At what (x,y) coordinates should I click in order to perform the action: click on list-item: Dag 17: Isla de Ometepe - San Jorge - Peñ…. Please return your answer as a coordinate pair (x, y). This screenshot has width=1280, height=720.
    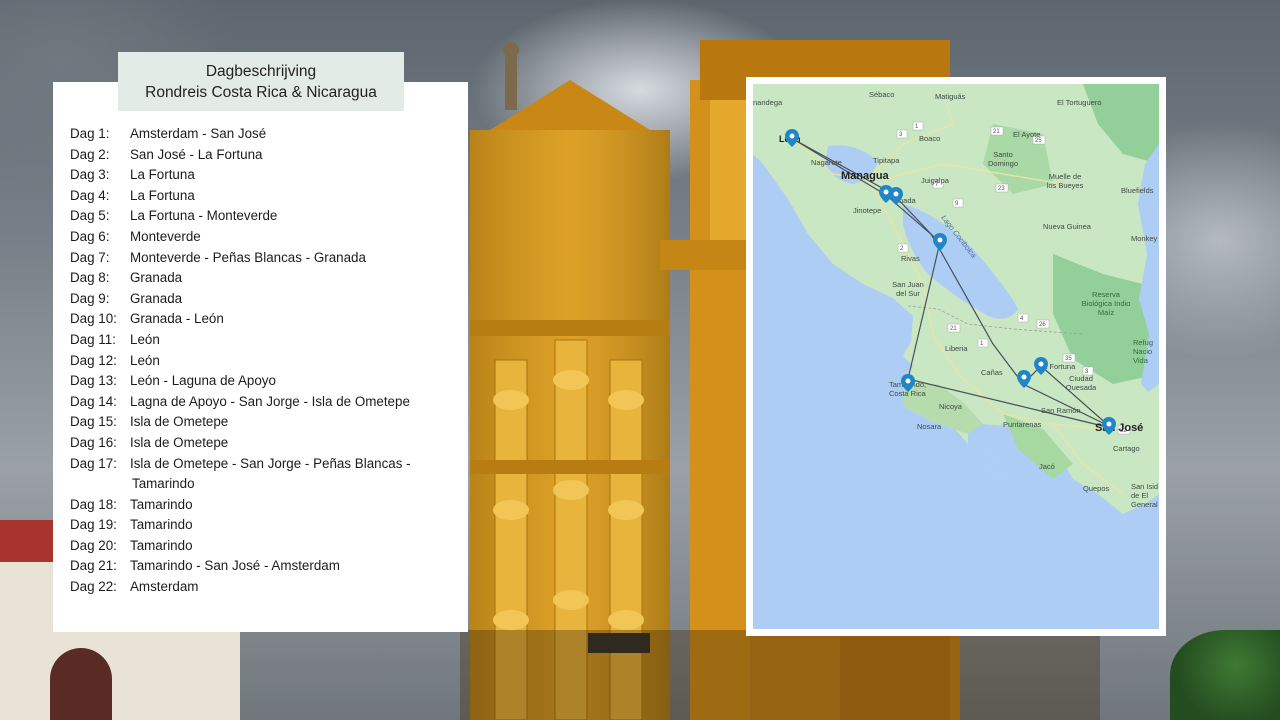
    Looking at the image, I should click on (251, 464).